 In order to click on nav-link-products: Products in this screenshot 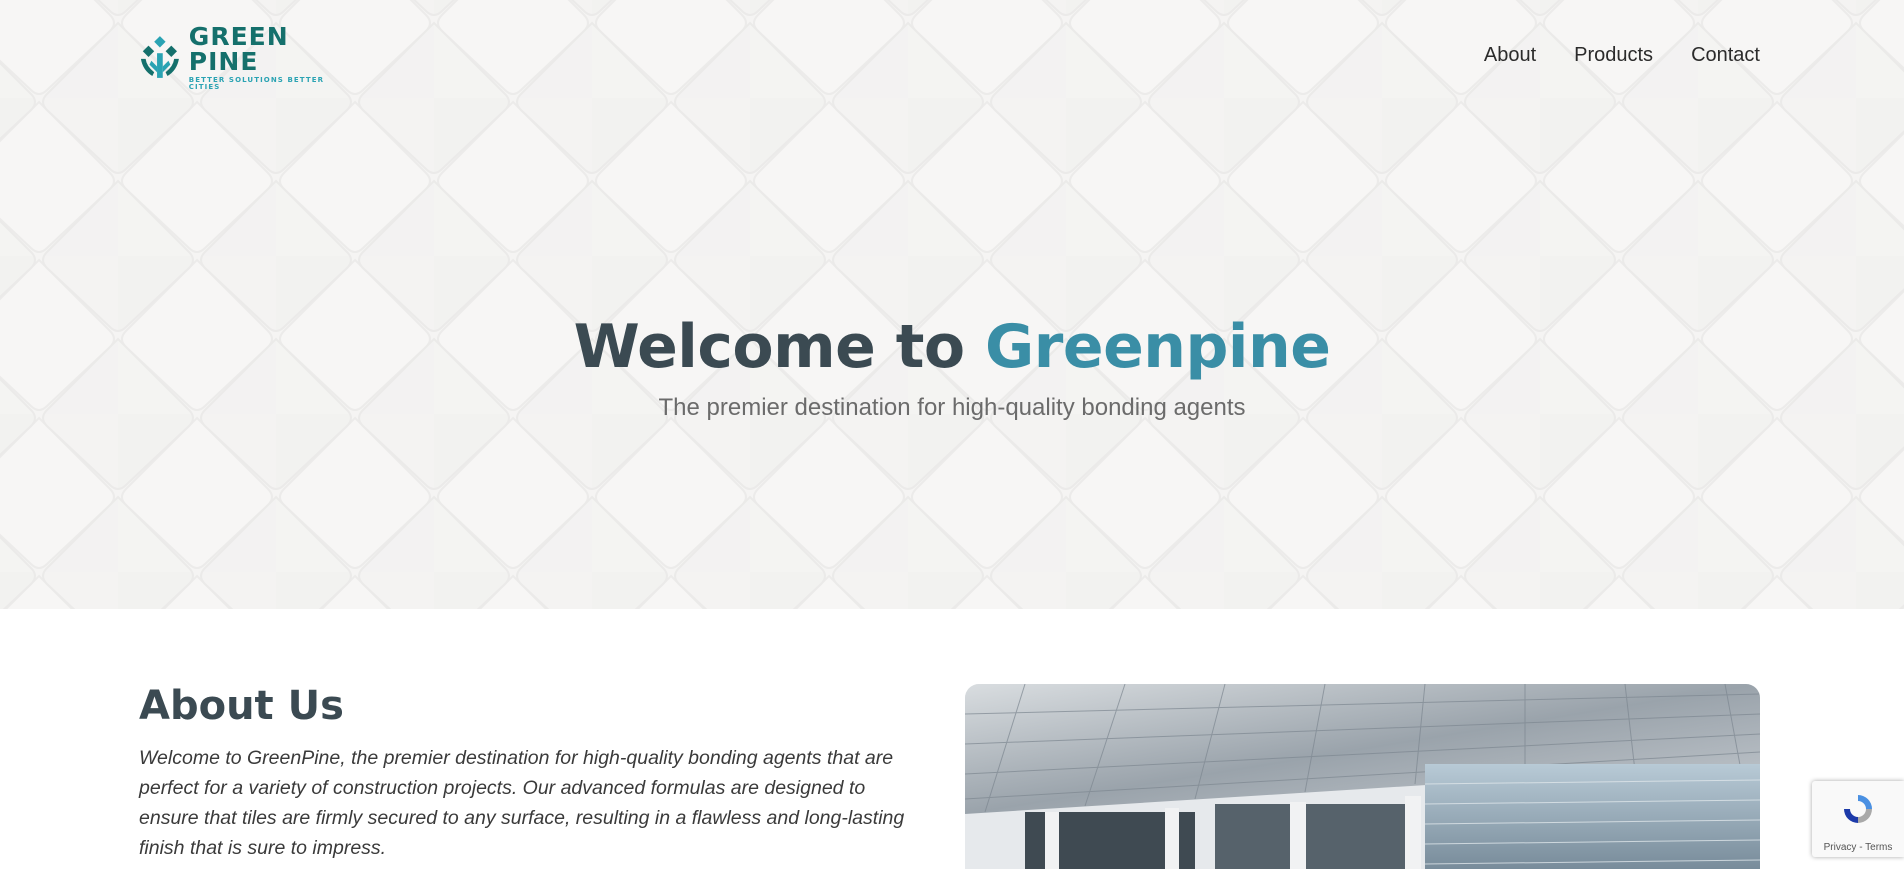, I will do `click(1613, 55)`.